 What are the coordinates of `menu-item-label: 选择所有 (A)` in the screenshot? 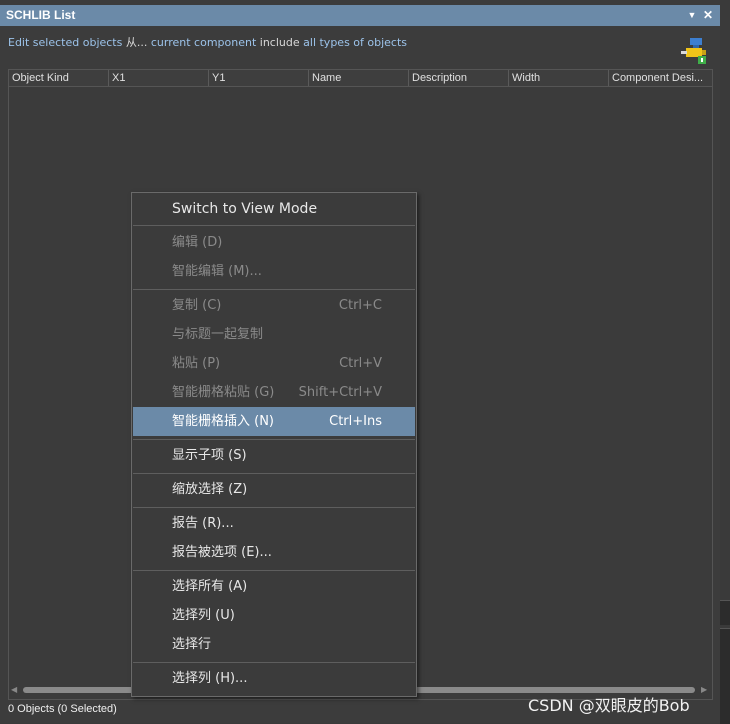 It's located at (210, 586).